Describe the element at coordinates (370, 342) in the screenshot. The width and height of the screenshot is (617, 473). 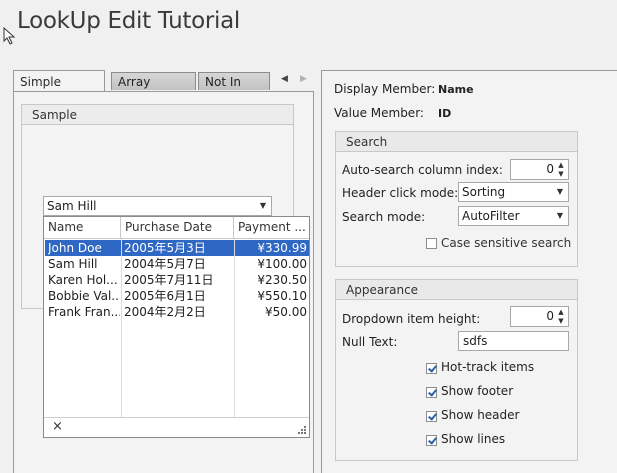
I see `null-text-label: Null Text:` at that location.